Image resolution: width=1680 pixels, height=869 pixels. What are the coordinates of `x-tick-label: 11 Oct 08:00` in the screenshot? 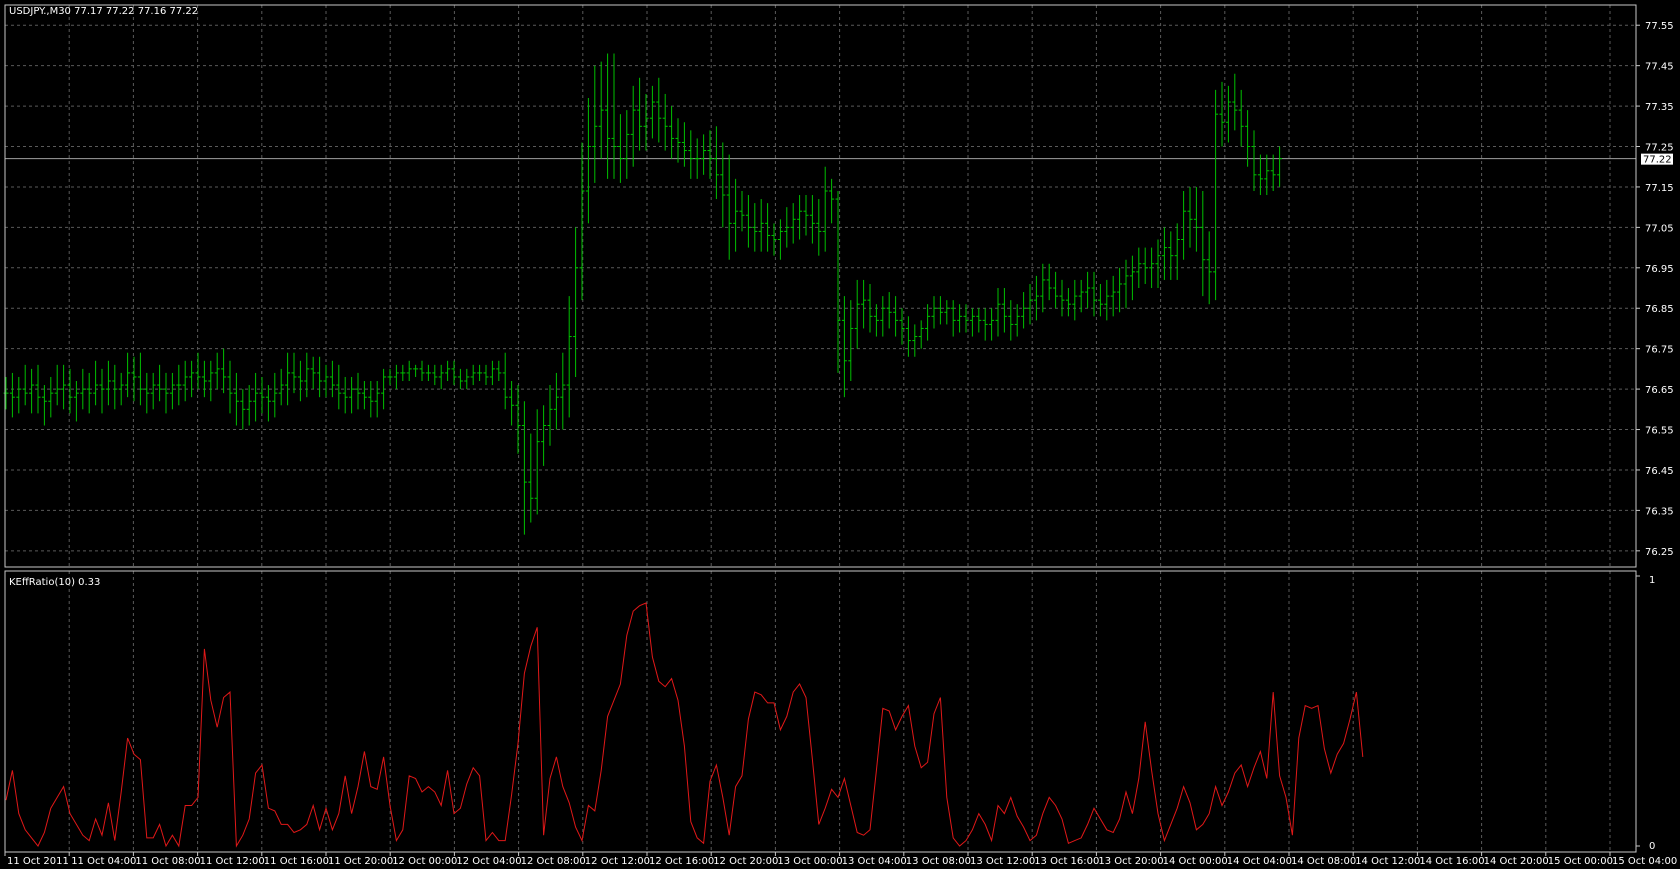 It's located at (167, 861).